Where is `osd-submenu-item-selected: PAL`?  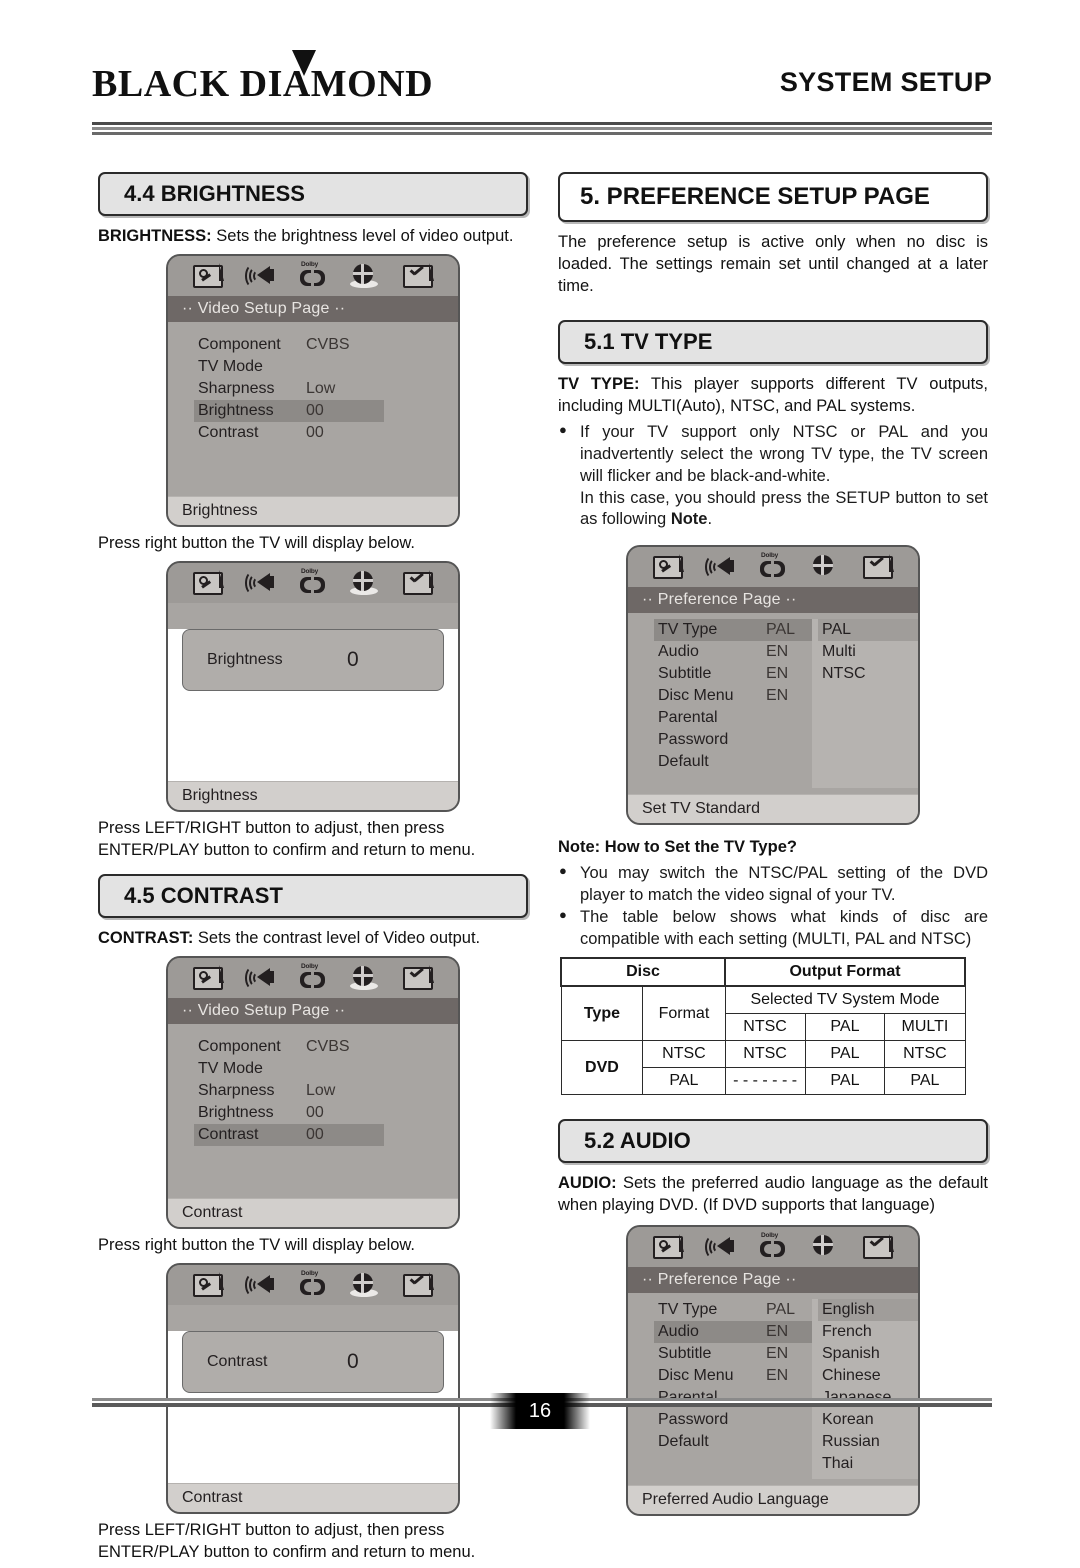
osd-submenu-item-selected: PAL is located at coordinates (868, 630).